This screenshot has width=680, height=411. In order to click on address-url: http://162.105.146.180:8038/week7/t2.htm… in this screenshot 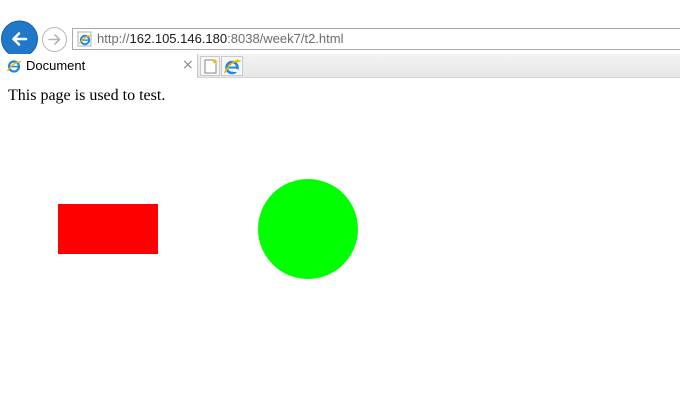, I will do `click(220, 39)`.